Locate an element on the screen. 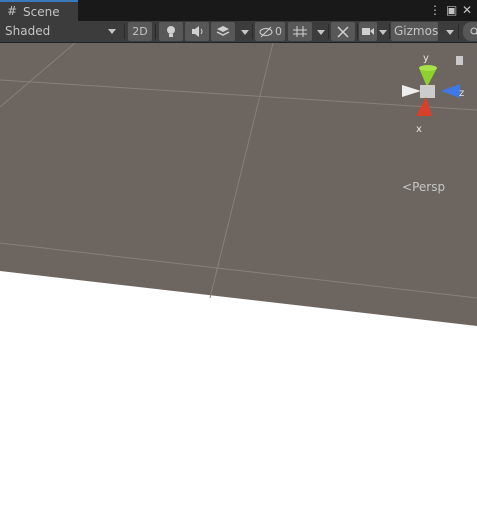 Image resolution: width=477 pixels, height=532 pixels. axis-y-cone-base is located at coordinates (428, 68).